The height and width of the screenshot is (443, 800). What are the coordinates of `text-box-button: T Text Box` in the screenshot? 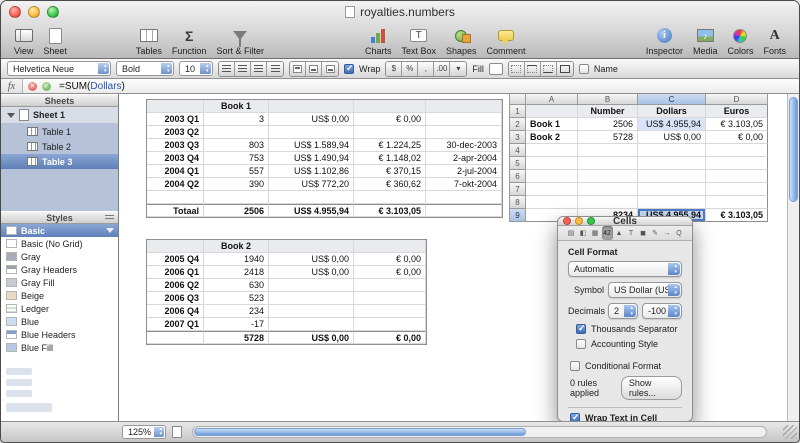 It's located at (418, 41).